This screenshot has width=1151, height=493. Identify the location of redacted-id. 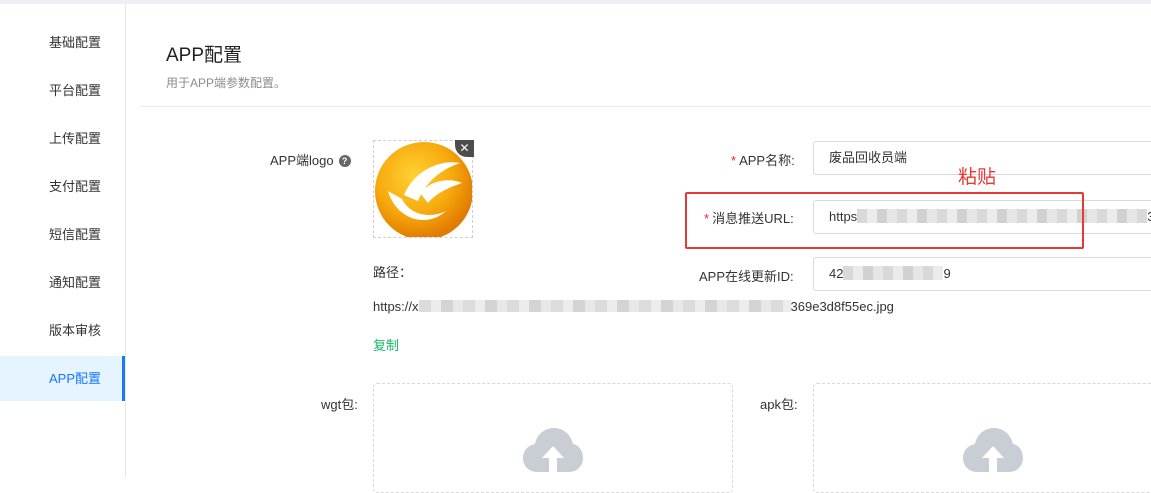
(893, 273).